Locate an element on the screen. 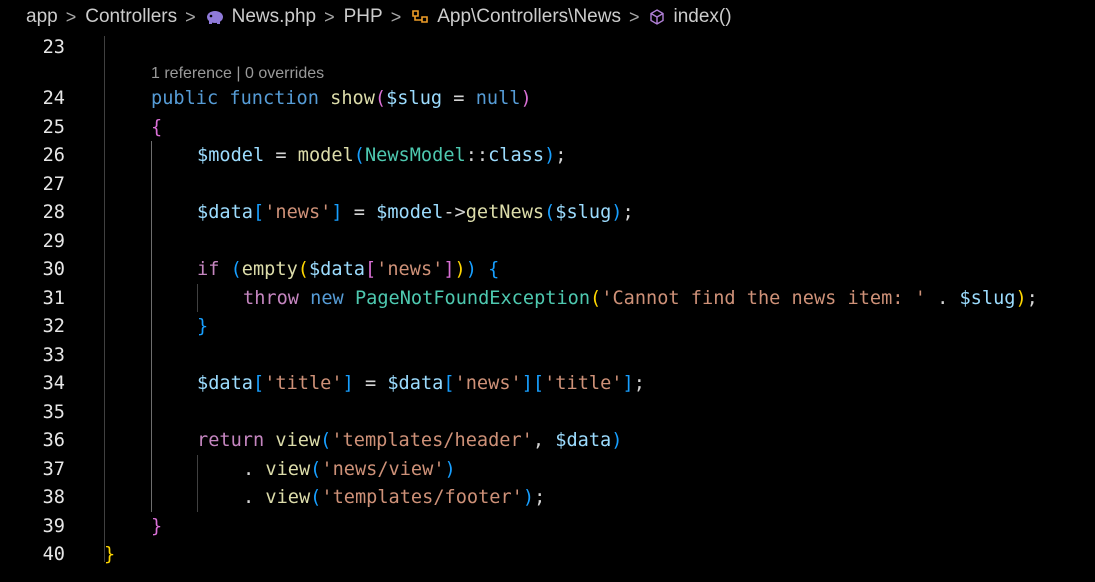 Image resolution: width=1095 pixels, height=582 pixels. breadcrumb-item-app: app is located at coordinates (42, 17).